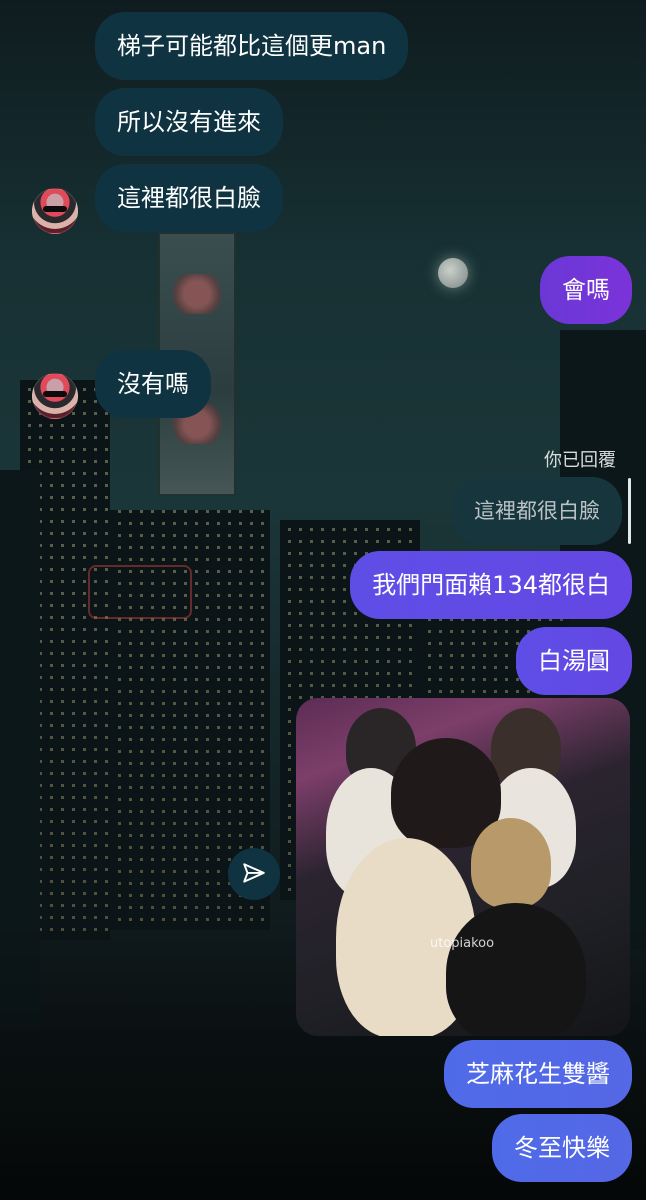  I want to click on quote-bar, so click(629, 511).